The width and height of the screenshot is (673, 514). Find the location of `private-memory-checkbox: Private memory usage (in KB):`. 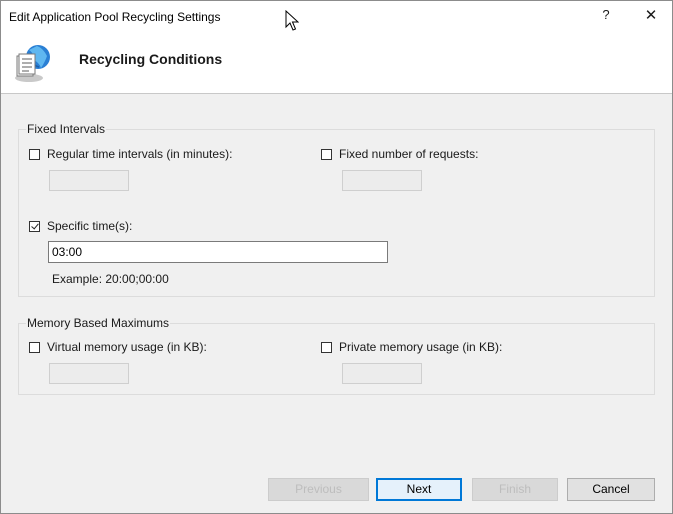

private-memory-checkbox: Private memory usage (in KB): is located at coordinates (411, 347).